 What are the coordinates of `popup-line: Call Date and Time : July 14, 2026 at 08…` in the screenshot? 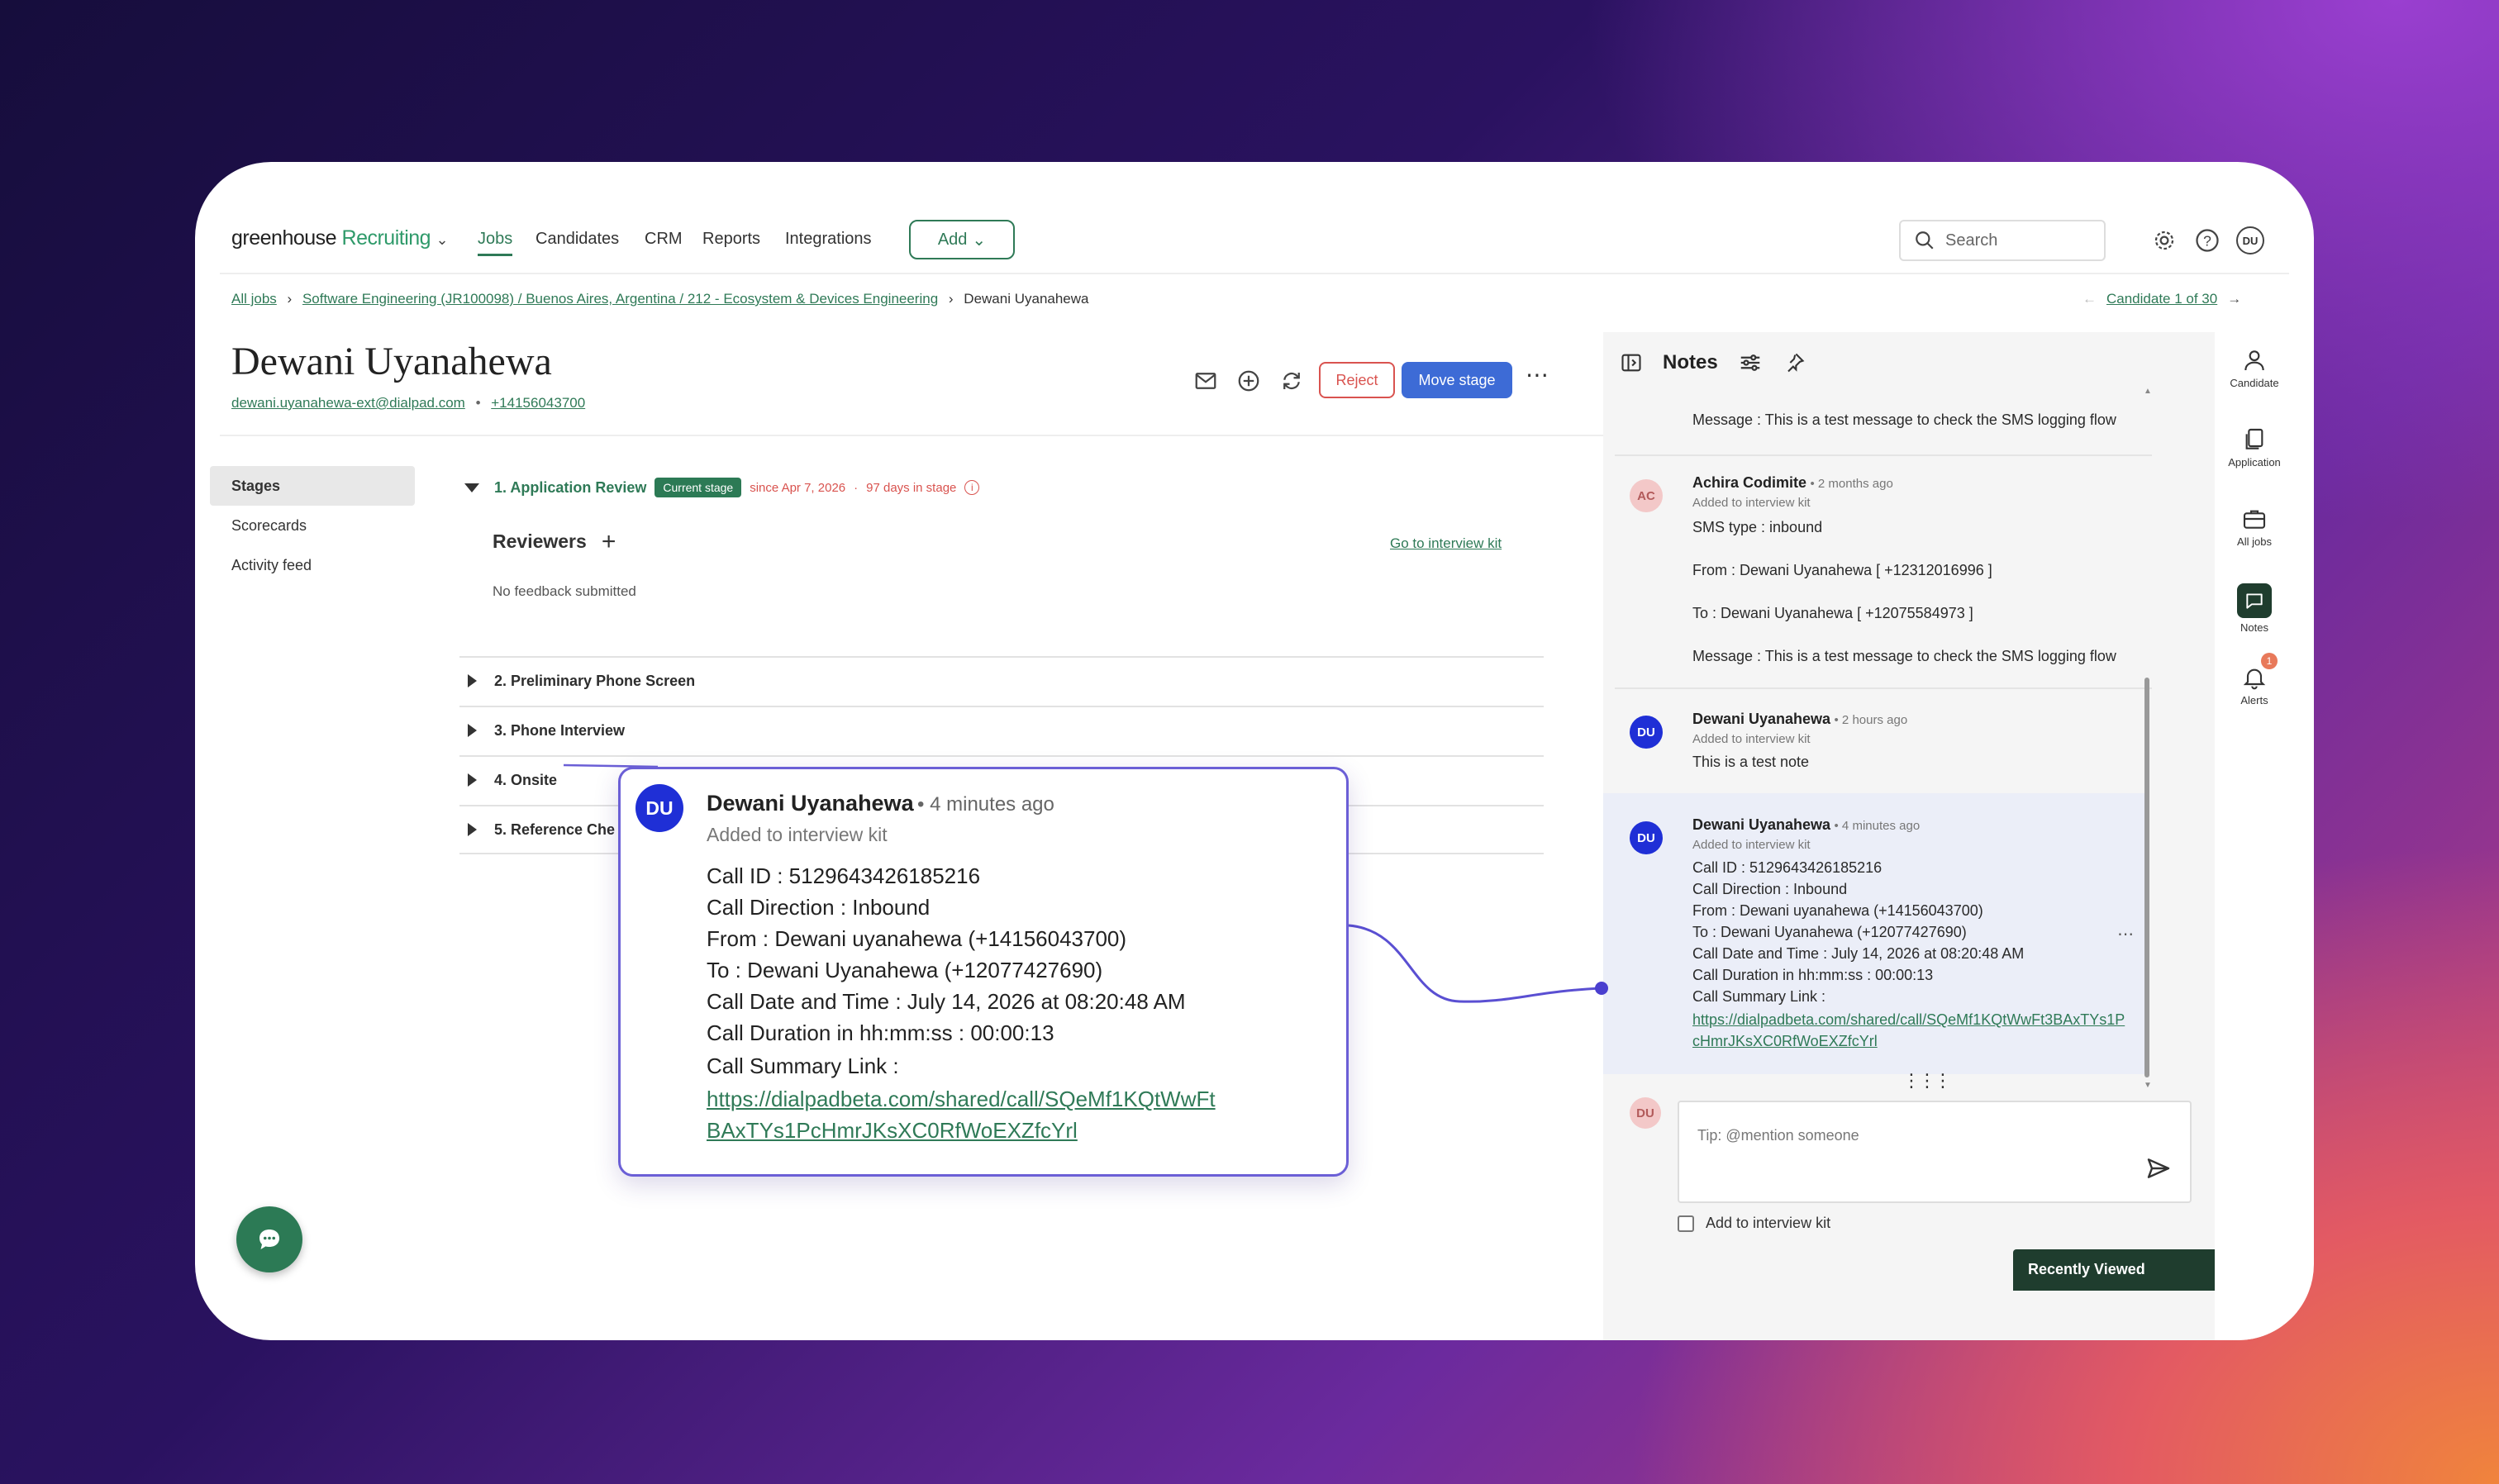 It's located at (946, 1001).